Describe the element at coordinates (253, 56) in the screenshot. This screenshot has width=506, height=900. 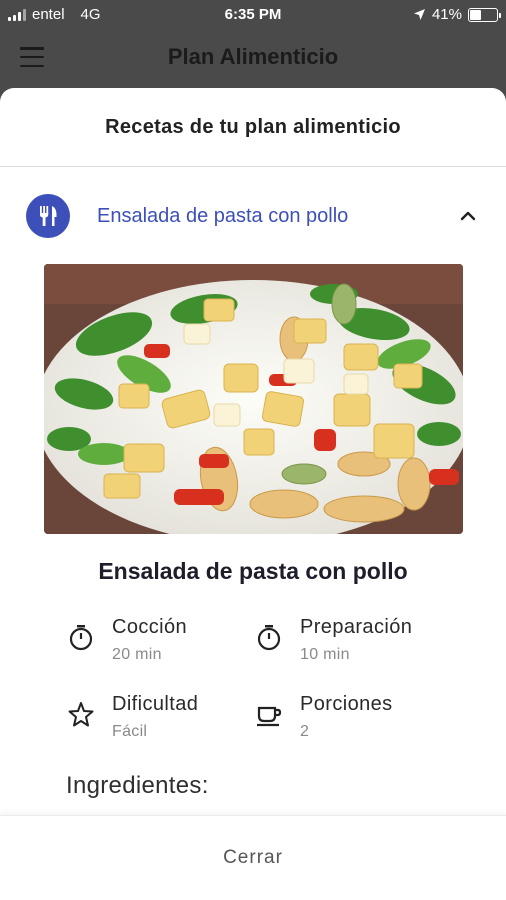
I see `app-title: Plan Alimenticio` at that location.